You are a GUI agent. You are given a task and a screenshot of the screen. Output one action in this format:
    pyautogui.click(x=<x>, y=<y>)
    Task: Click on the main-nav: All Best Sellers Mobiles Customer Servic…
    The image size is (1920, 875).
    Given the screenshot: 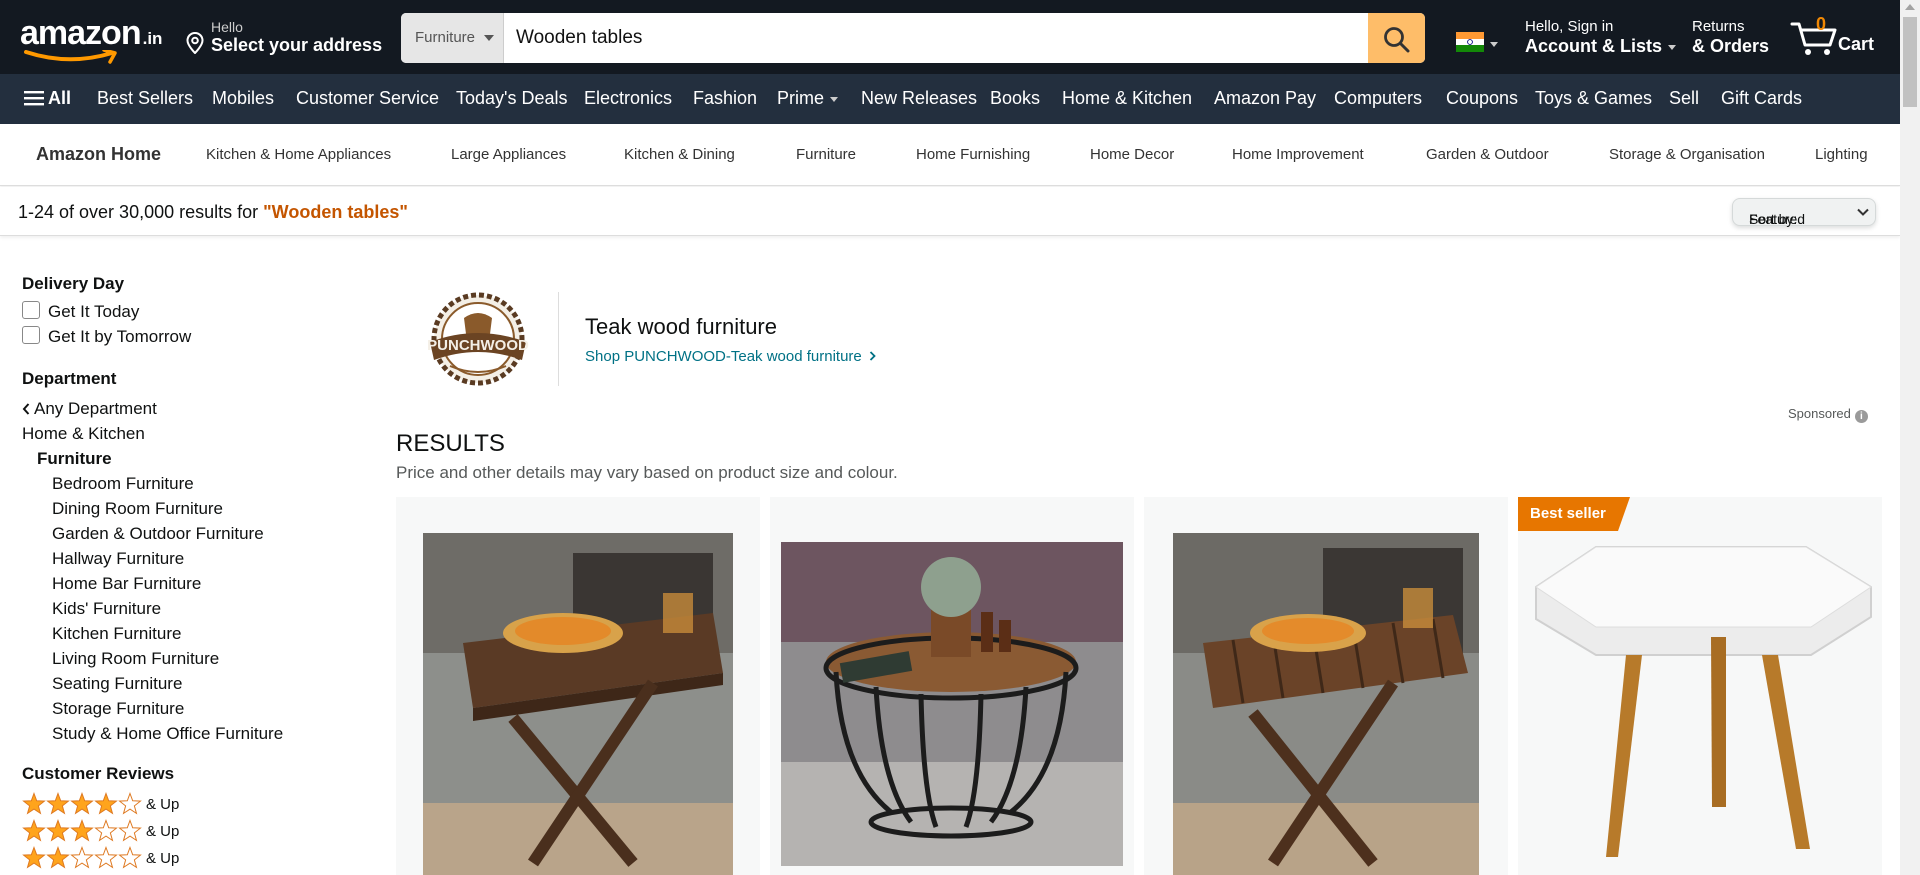 What is the action you would take?
    pyautogui.click(x=950, y=99)
    